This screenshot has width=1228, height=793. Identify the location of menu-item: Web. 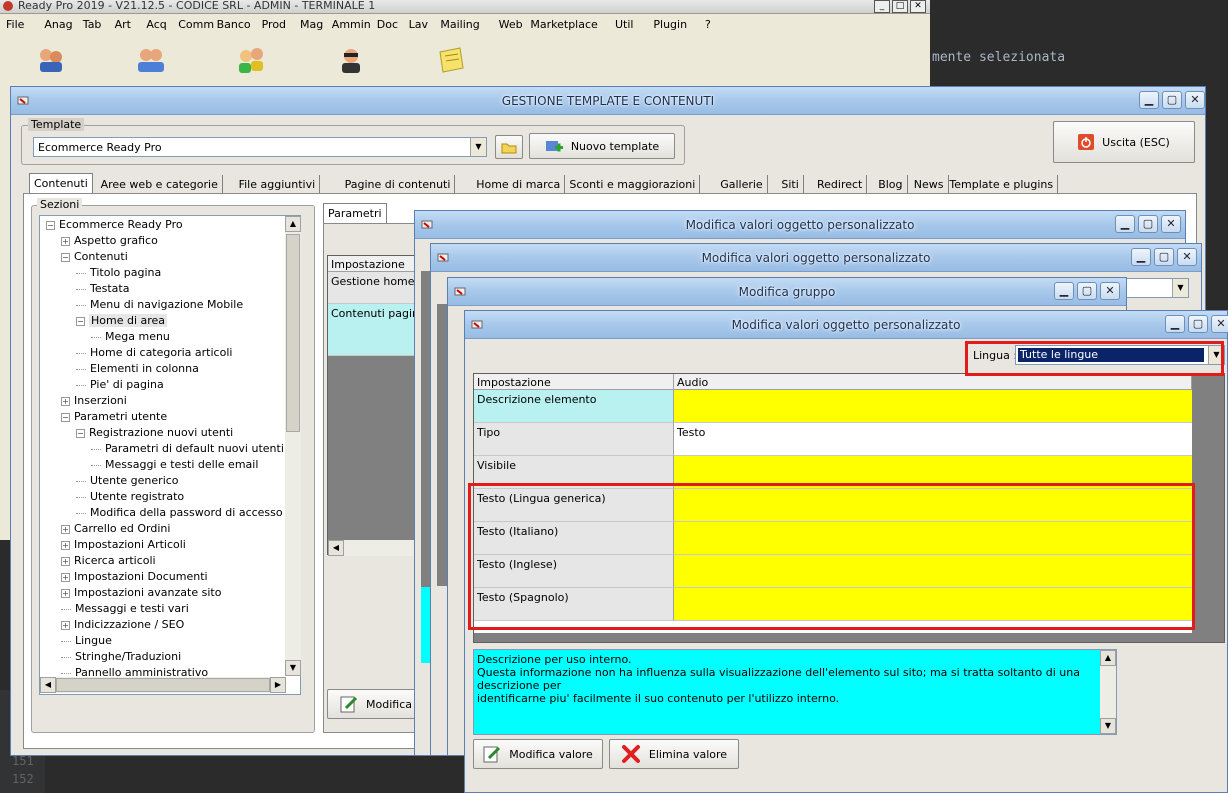
(511, 24).